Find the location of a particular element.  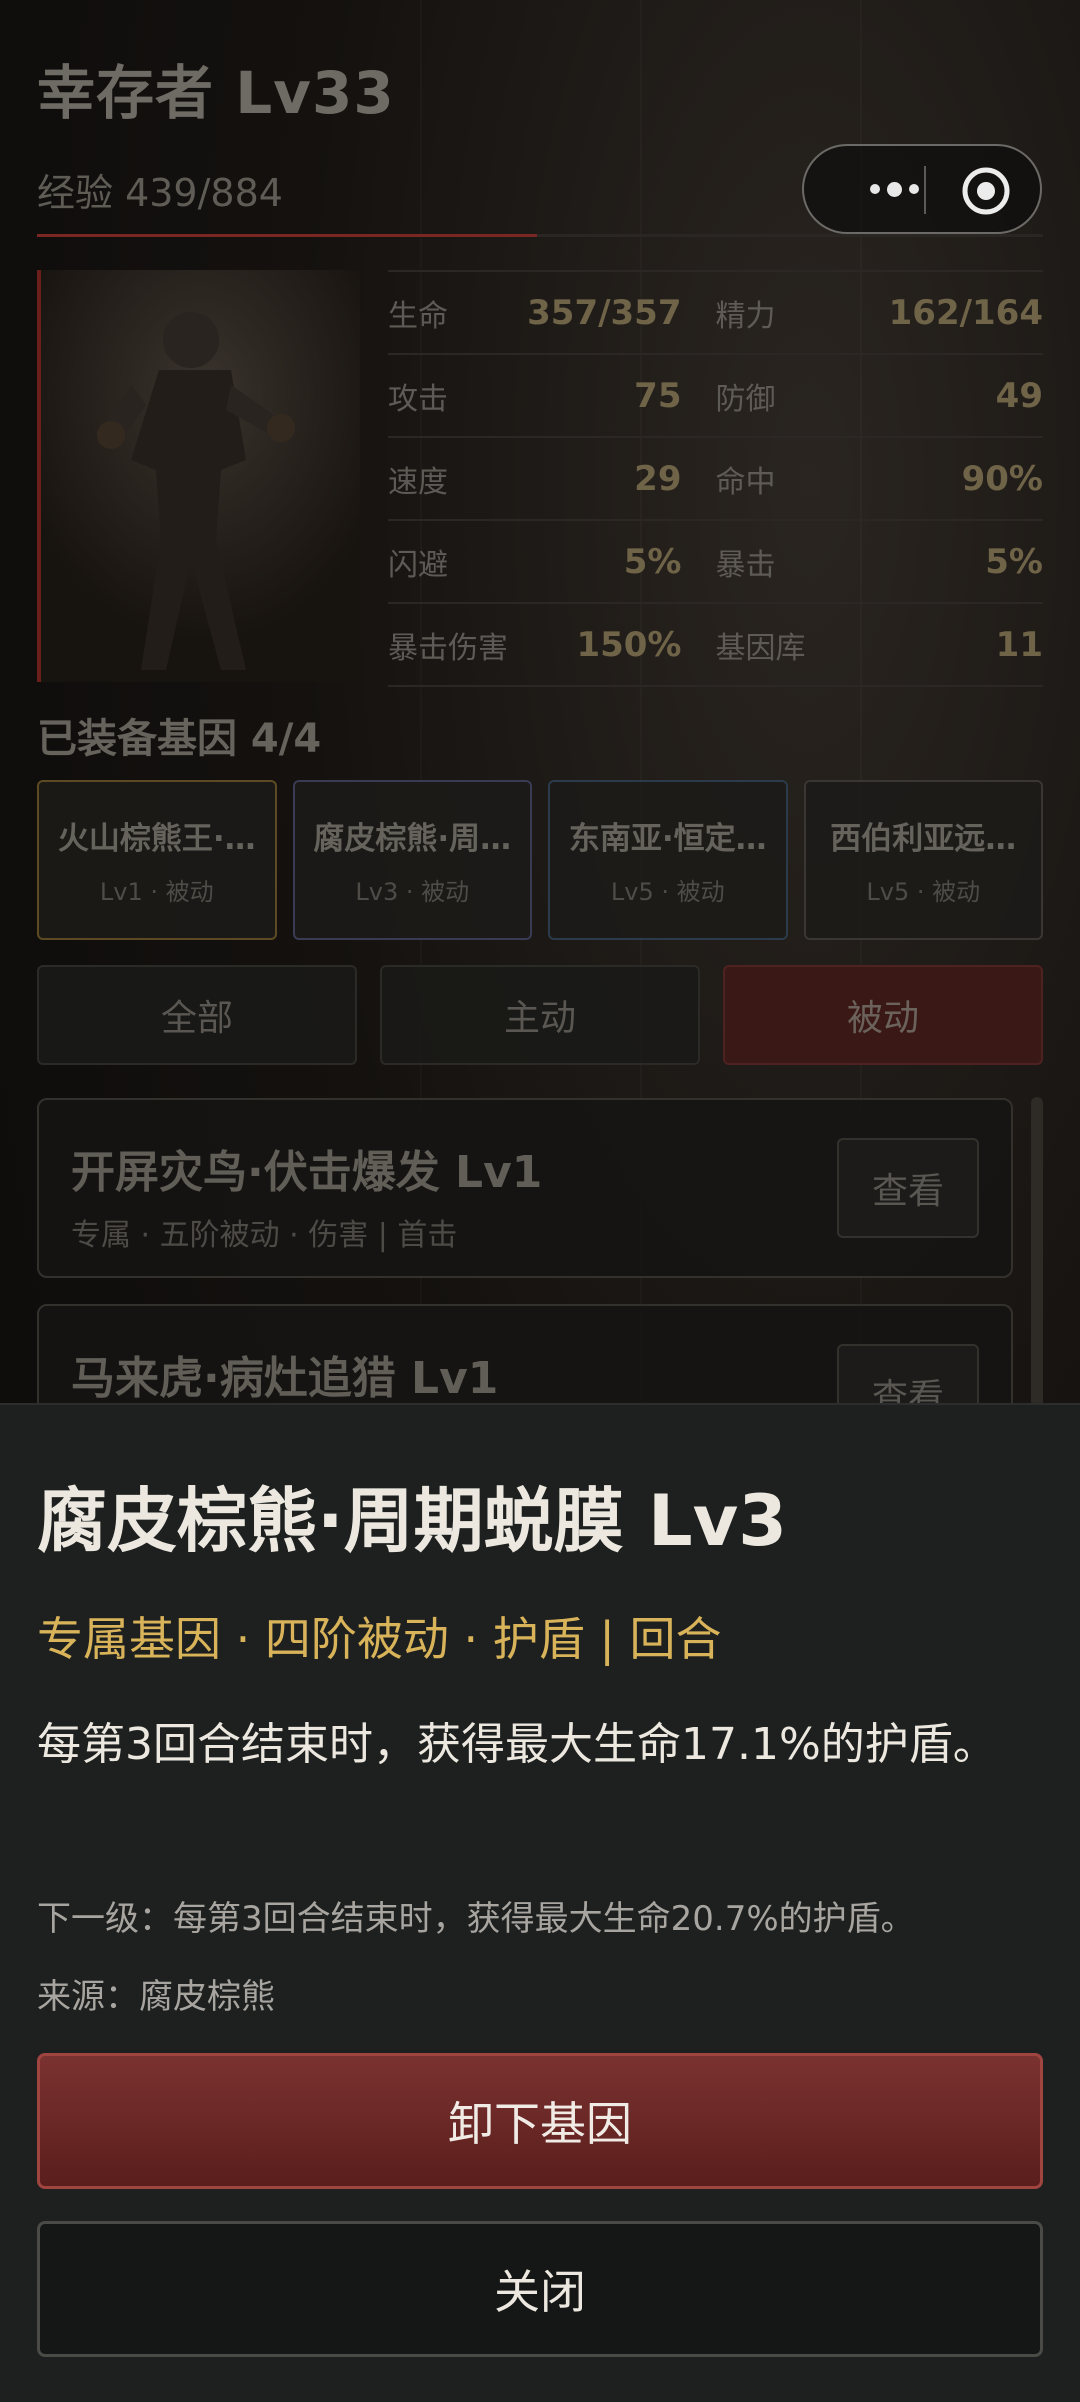

gene-slot: 火山棕熊王·… Lv1 · 被动 is located at coordinates (157, 860).